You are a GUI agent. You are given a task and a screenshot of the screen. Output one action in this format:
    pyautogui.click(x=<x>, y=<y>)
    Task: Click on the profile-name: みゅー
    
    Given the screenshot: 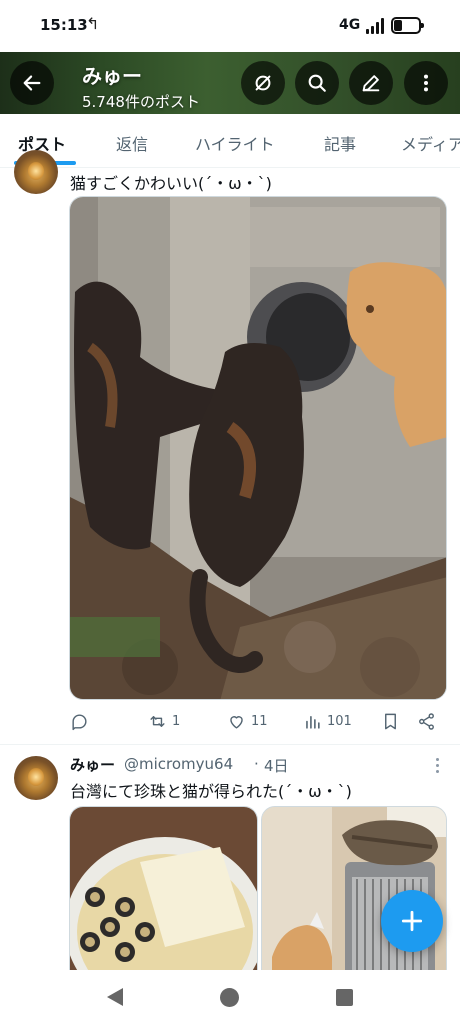 What is the action you would take?
    pyautogui.click(x=112, y=76)
    